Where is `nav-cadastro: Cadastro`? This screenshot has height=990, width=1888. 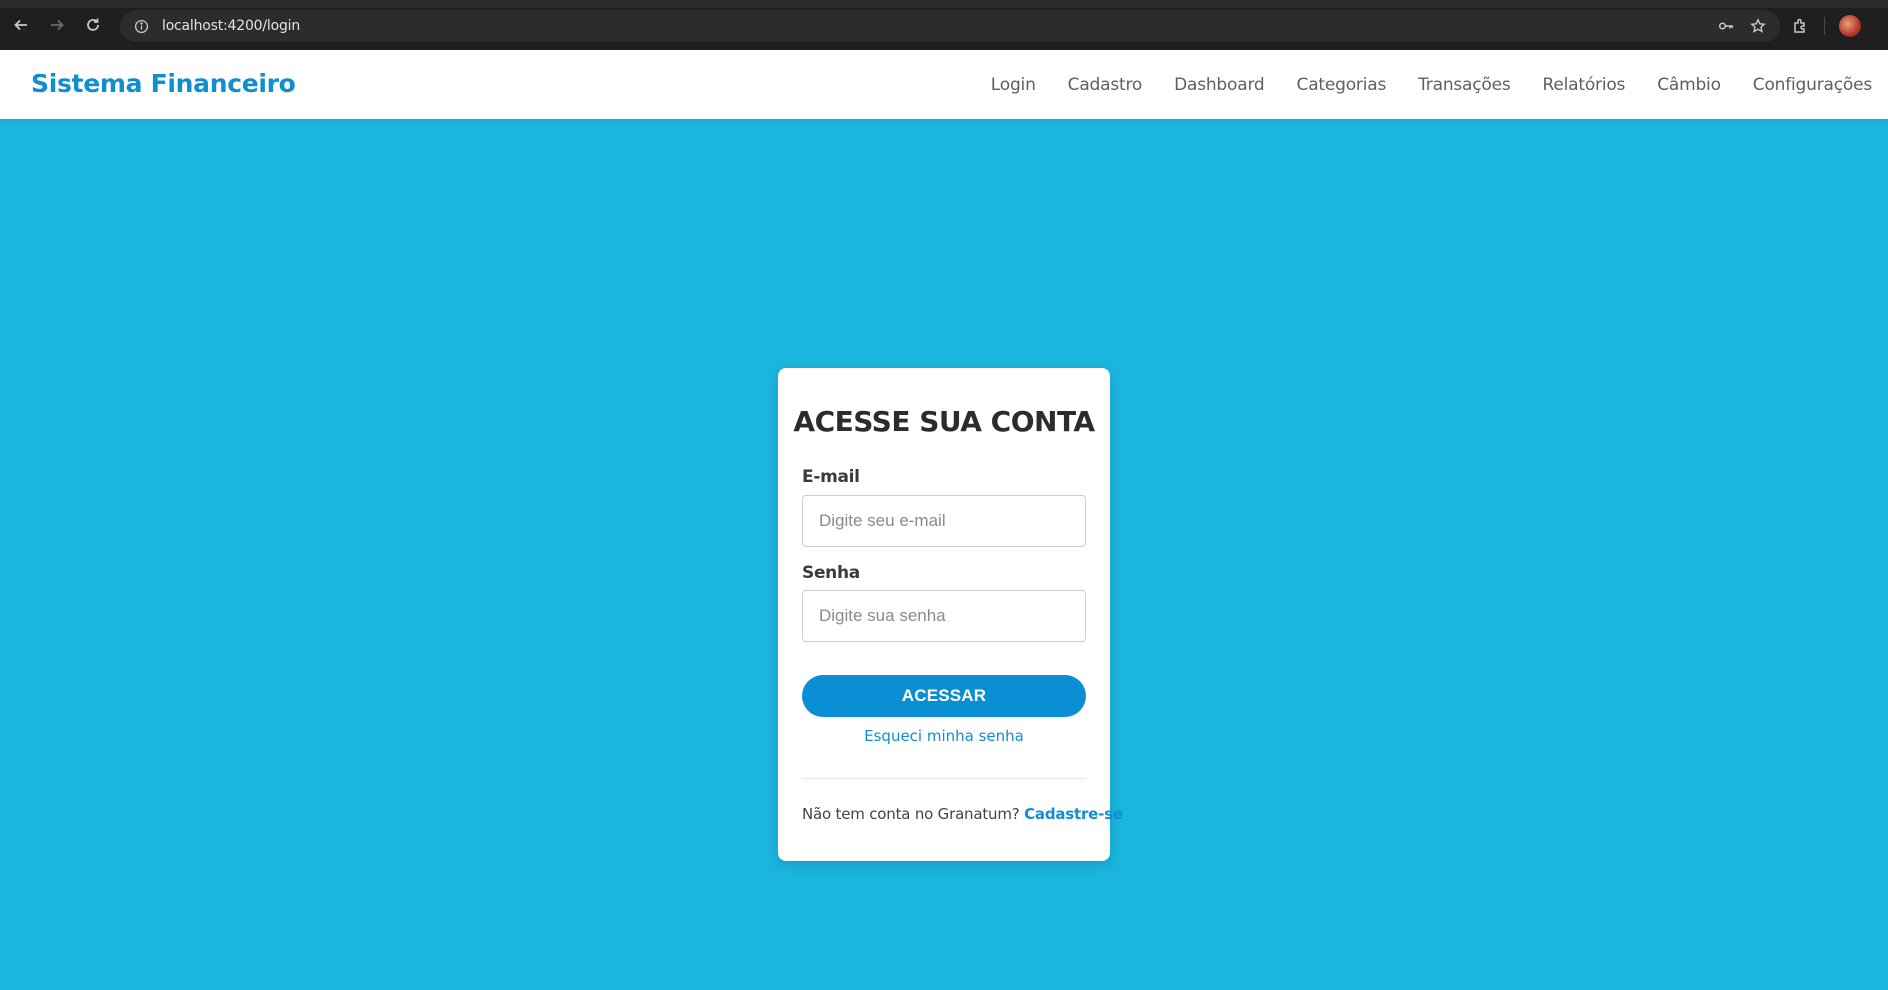
nav-cadastro: Cadastro is located at coordinates (1105, 85).